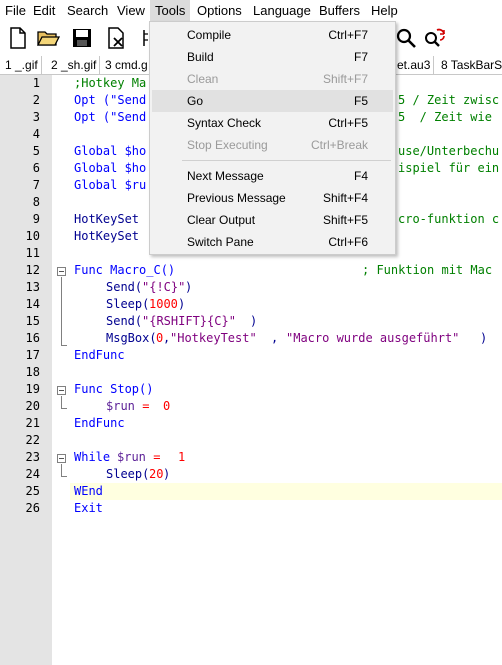 This screenshot has height=665, width=502. I want to click on menu-file: File, so click(15, 11).